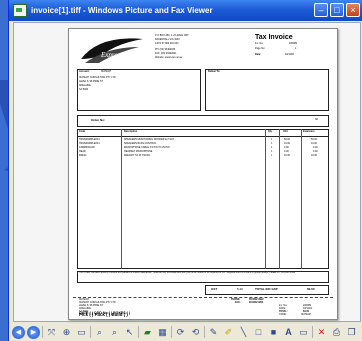 This screenshot has width=362, height=341. Describe the element at coordinates (306, 314) in the screenshot. I see `slip-code: ISATECH` at that location.